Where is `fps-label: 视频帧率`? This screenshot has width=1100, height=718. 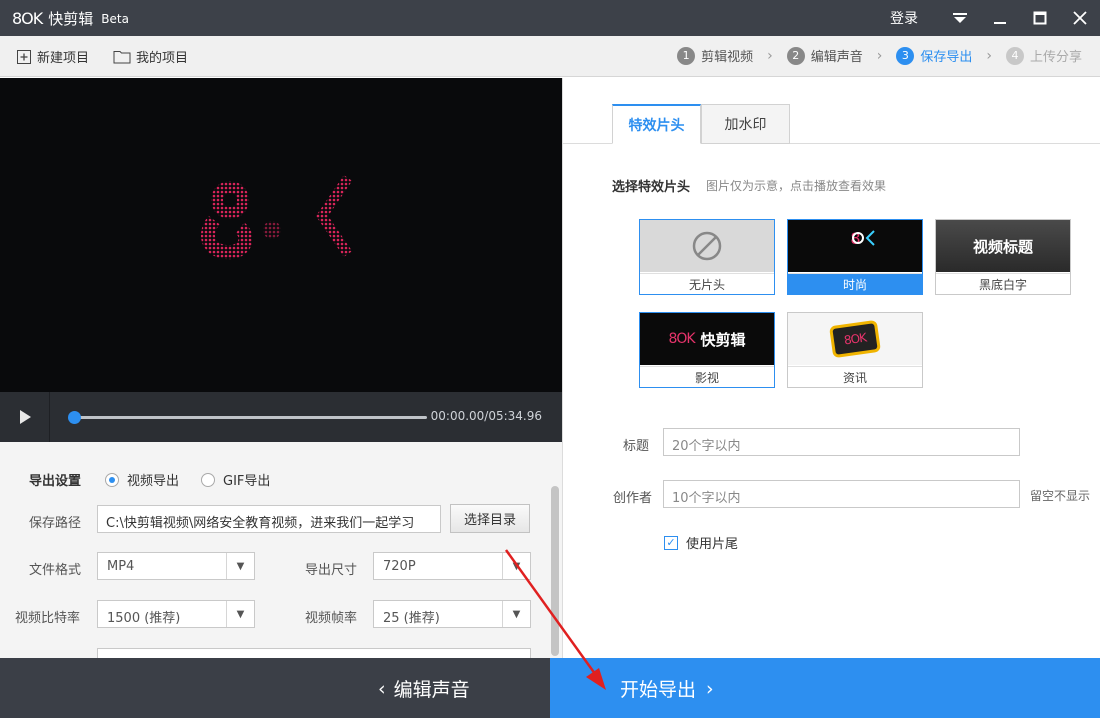 fps-label: 视频帧率 is located at coordinates (331, 618).